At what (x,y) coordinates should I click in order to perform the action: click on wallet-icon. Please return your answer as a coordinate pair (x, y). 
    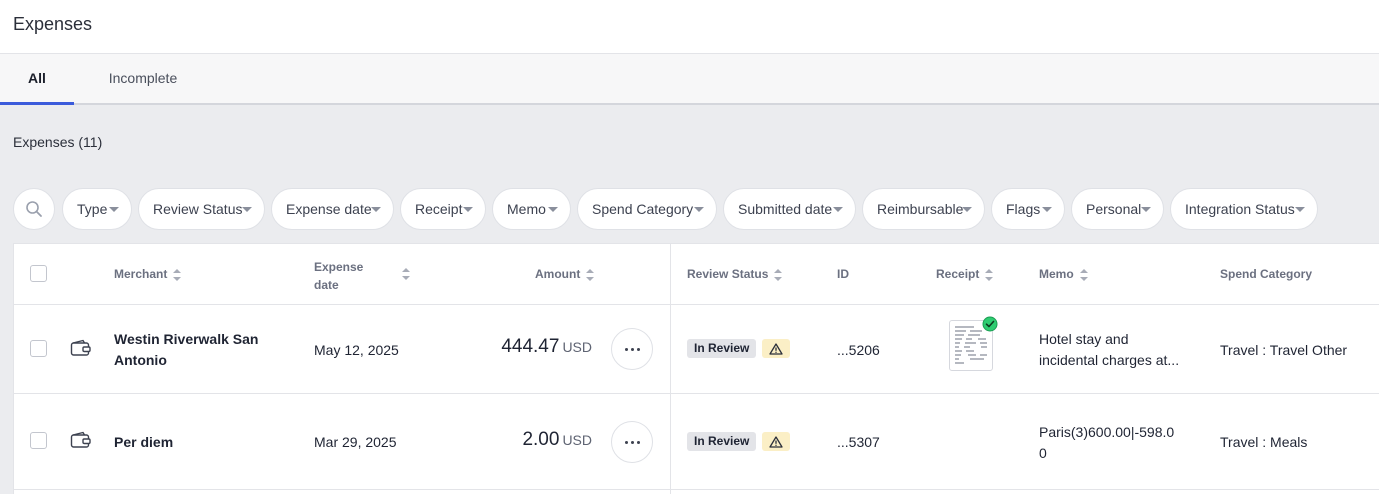
    Looking at the image, I should click on (80, 347).